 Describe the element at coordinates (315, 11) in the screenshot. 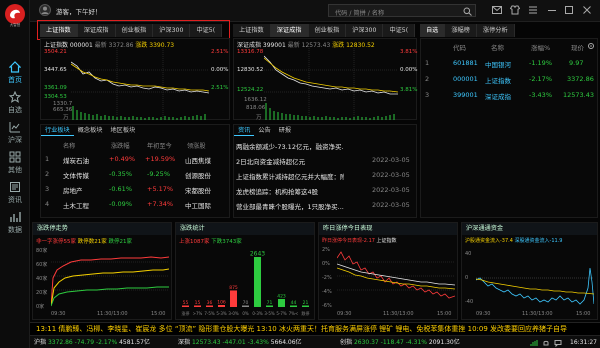

I see `top-bar: 游客，下午好！ 代码 / 简拼 / 名称` at that location.